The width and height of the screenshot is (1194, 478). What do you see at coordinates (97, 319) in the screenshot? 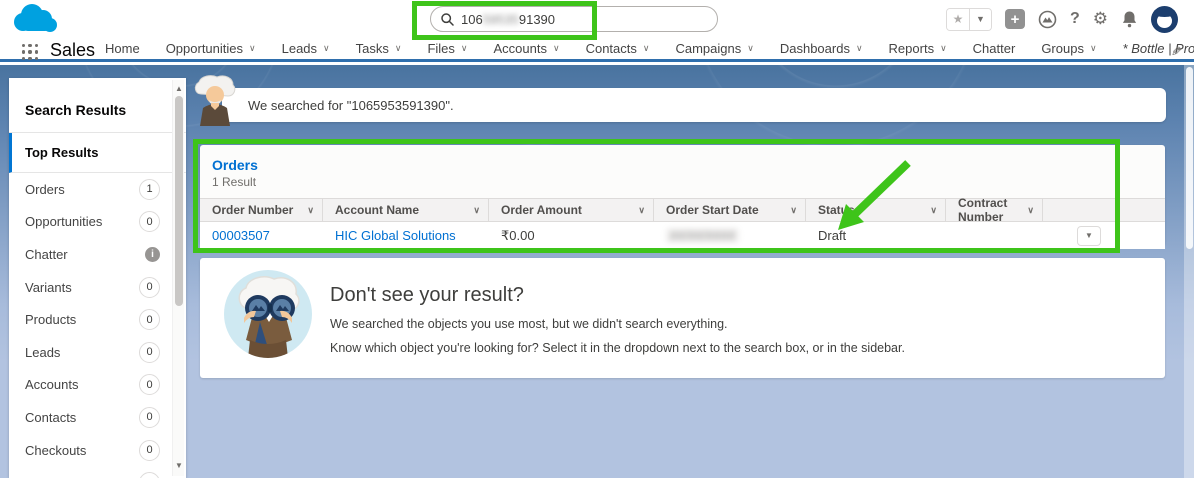
I see `sidebar-item-products: Products 0` at bounding box center [97, 319].